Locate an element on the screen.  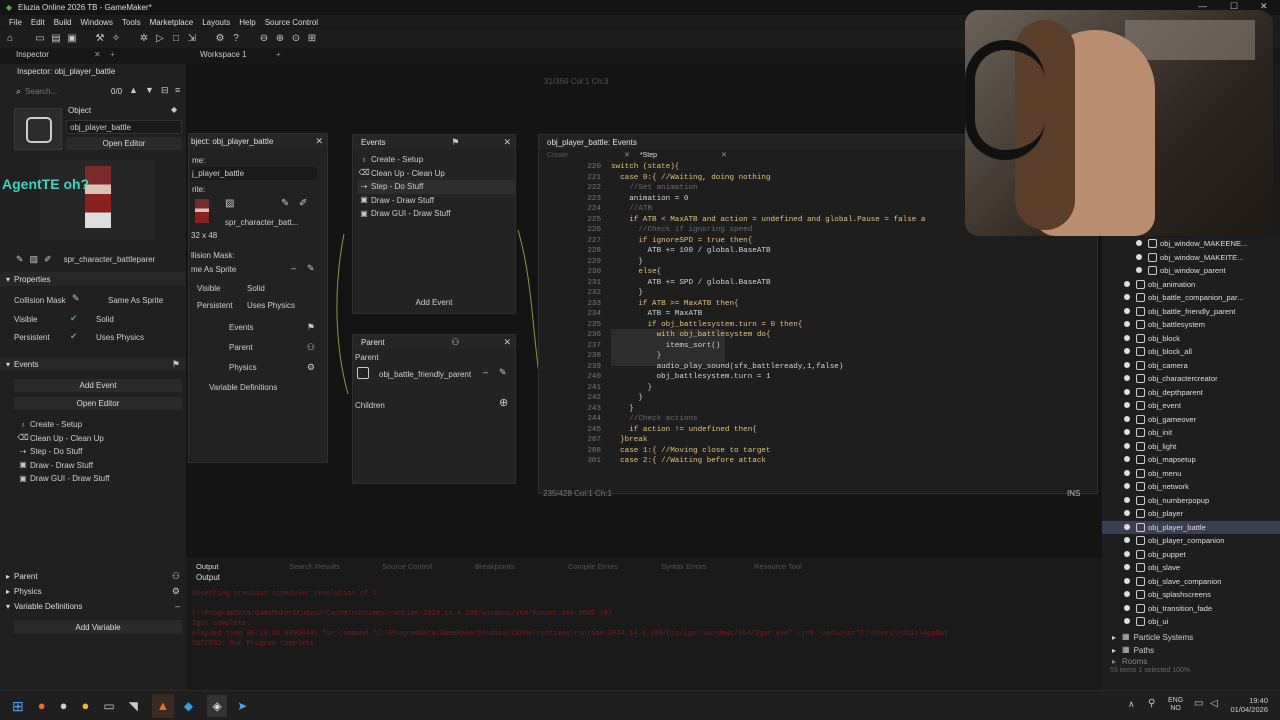
grid-icon: ⊞ is located at coordinates (312, 39).